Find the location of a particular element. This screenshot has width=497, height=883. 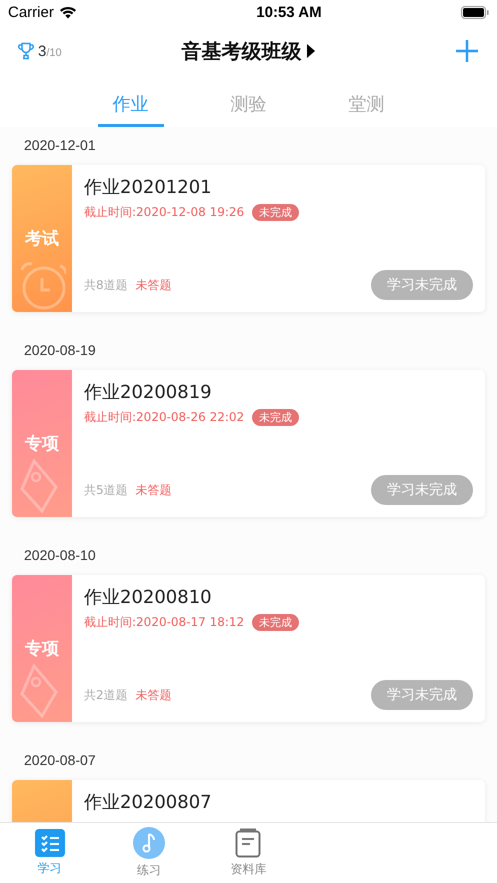

bottom-tab: 学习 is located at coordinates (50, 853).